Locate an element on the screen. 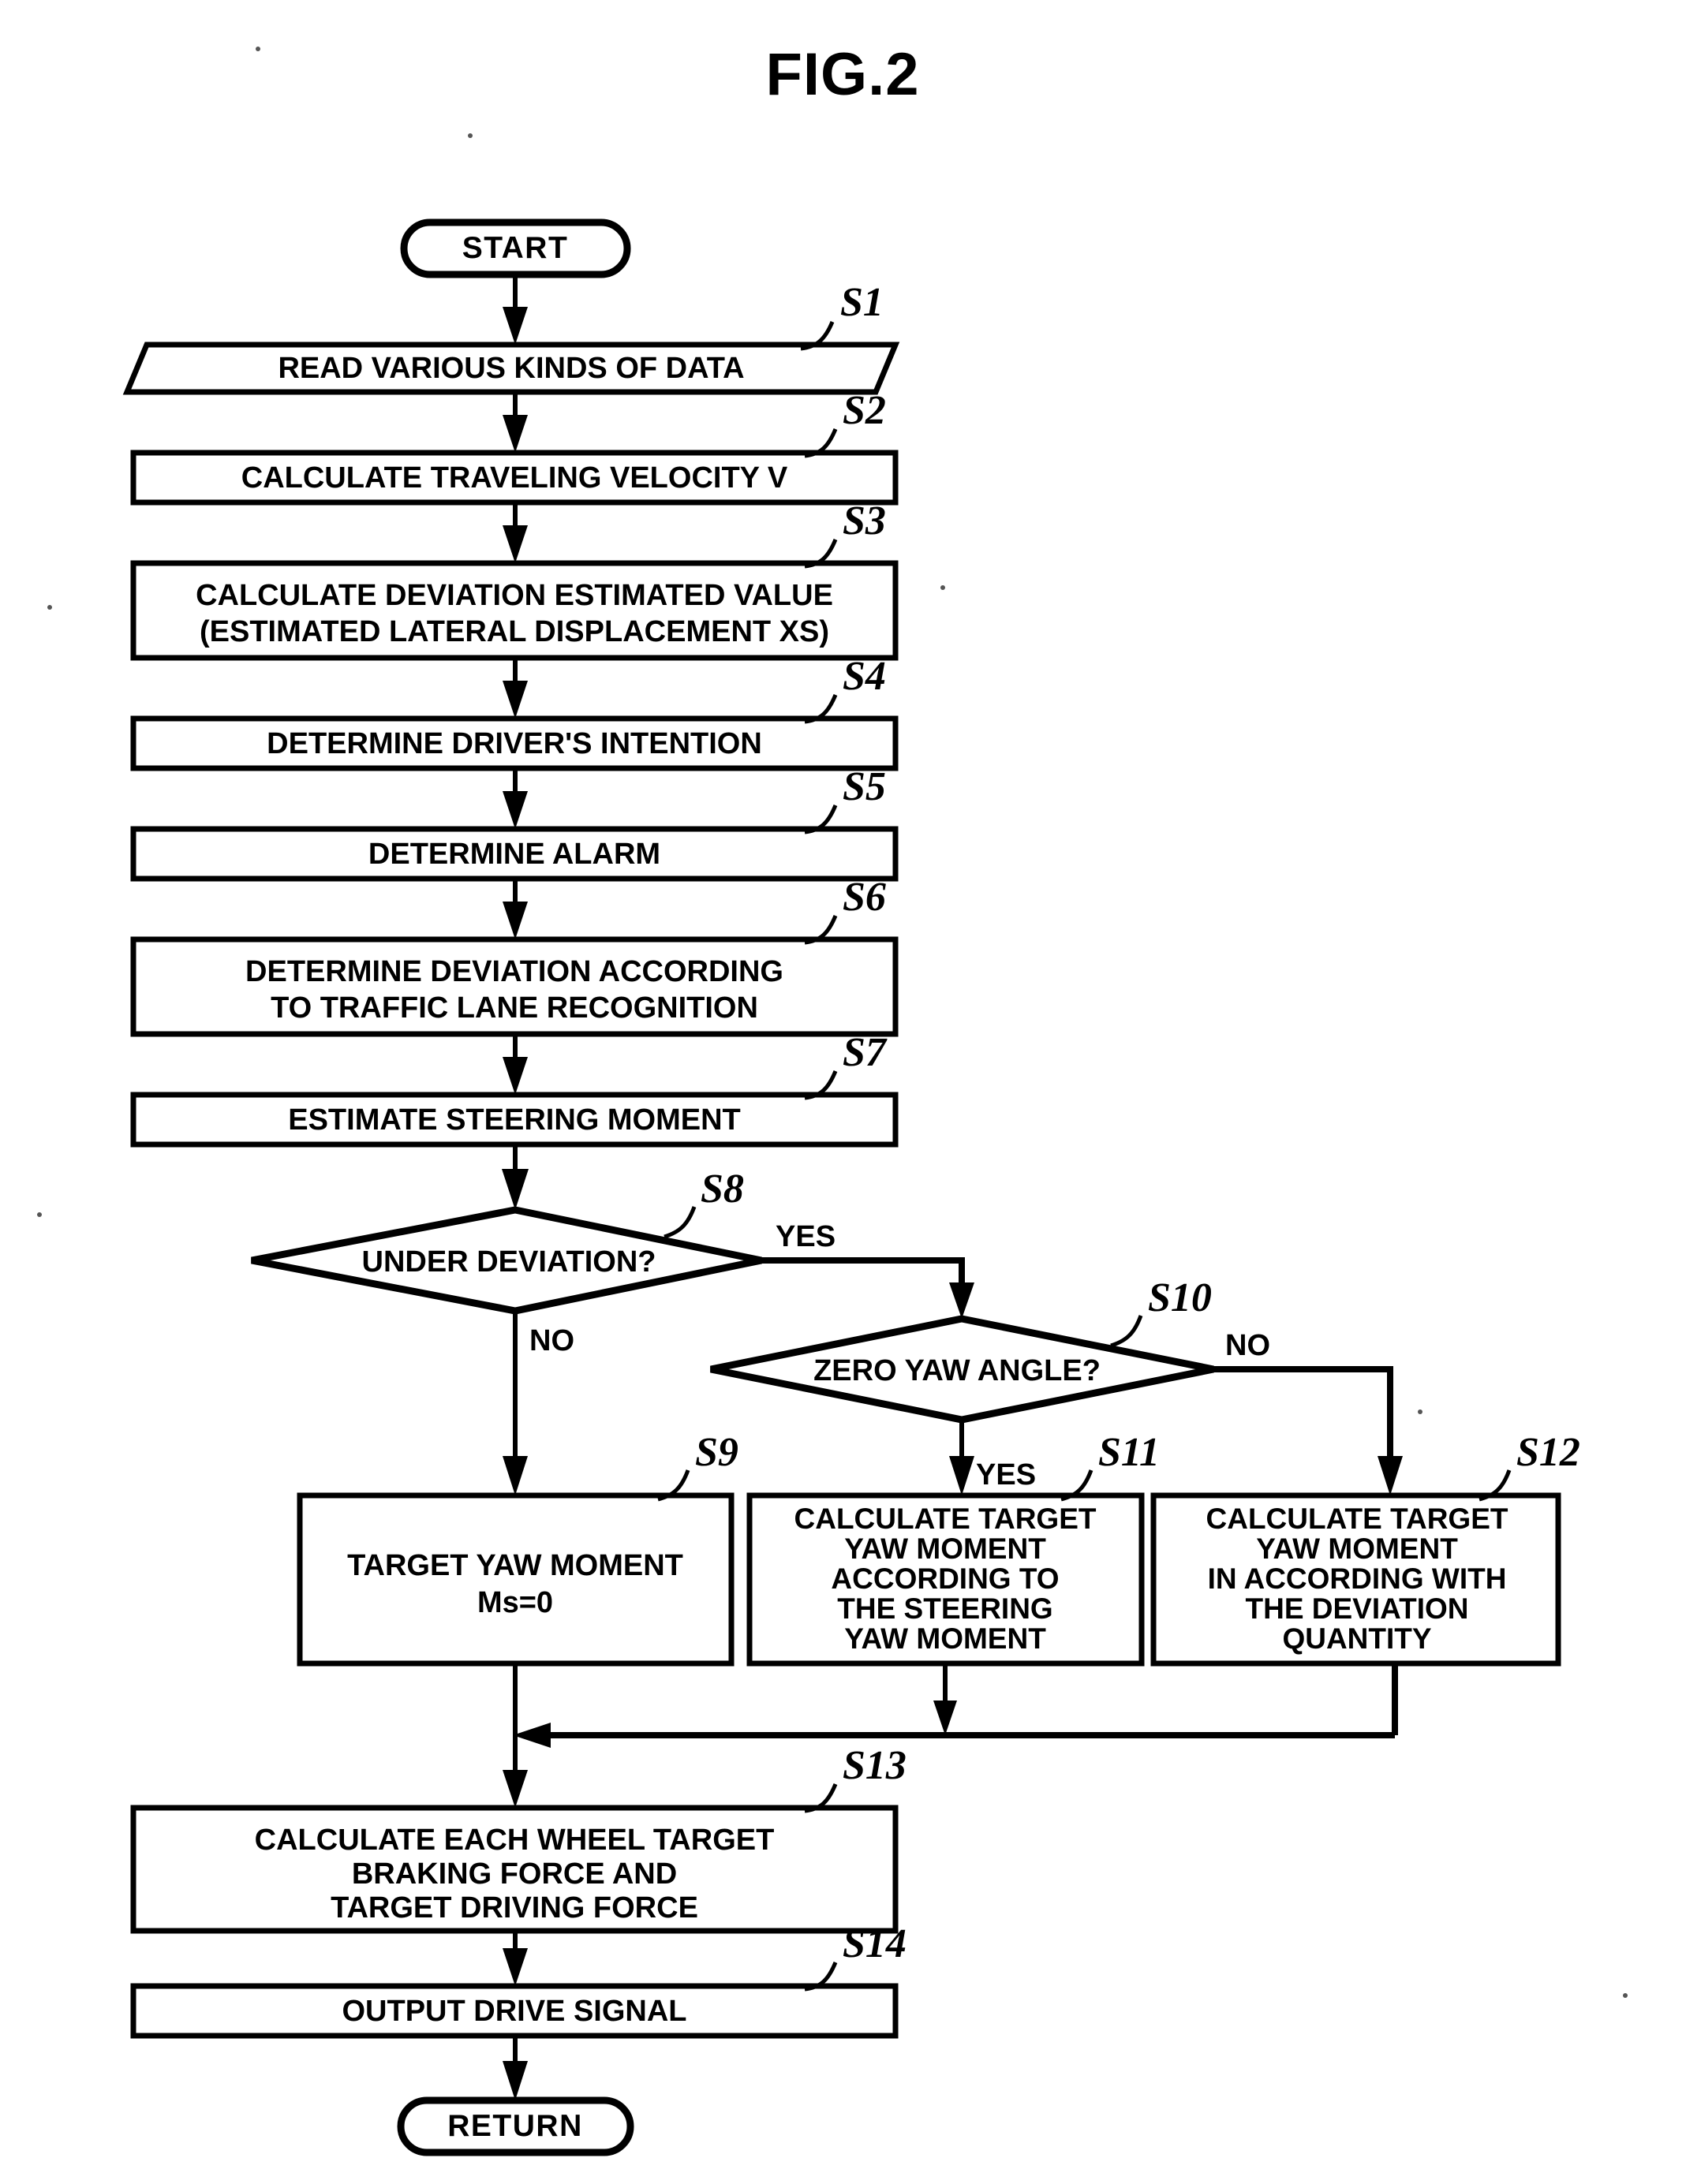 The width and height of the screenshot is (1686, 2184). edge-s5-s6 is located at coordinates (515, 909).